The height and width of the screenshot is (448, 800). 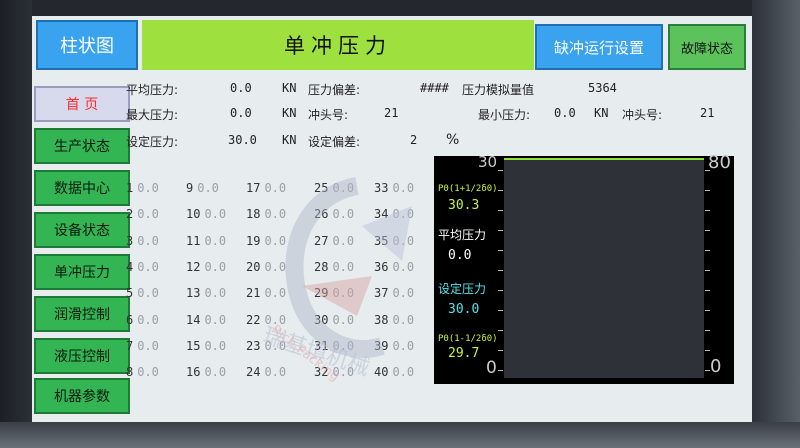 What do you see at coordinates (130, 214) in the screenshot?
I see `punch-number: 2` at bounding box center [130, 214].